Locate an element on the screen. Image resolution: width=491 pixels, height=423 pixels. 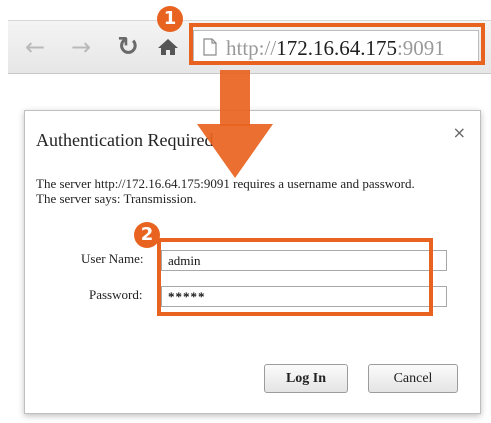
login-button: Log In is located at coordinates (306, 378).